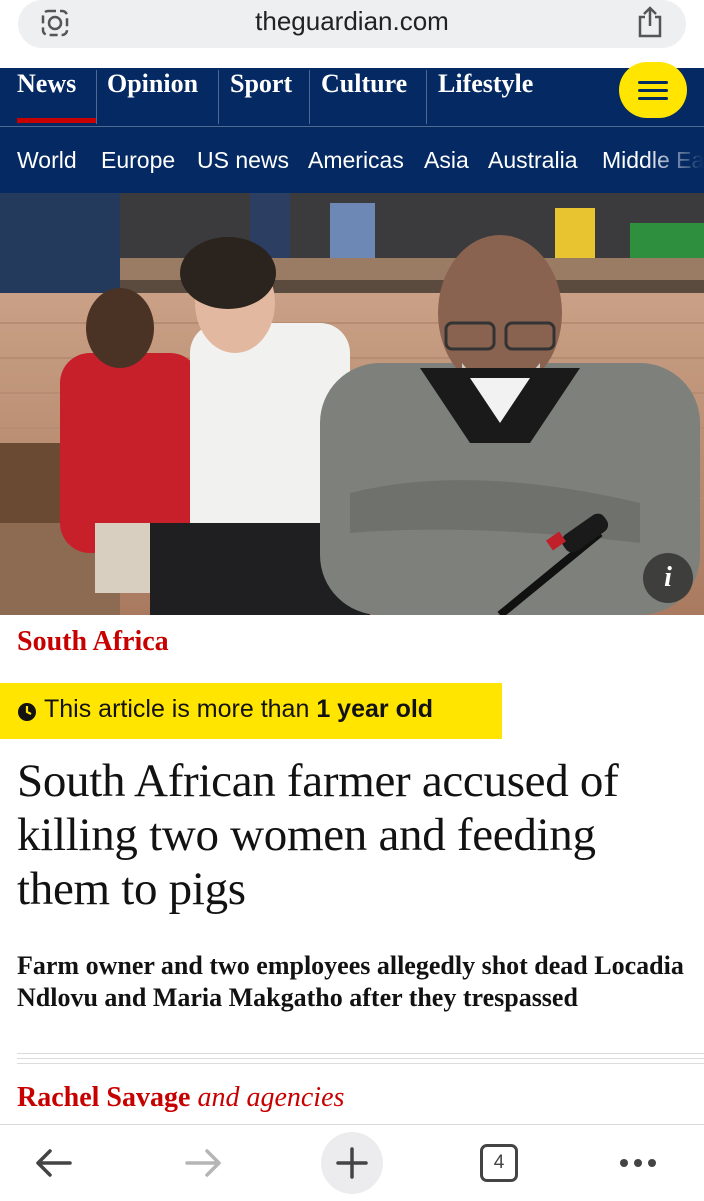 This screenshot has height=1201, width=704. I want to click on subnav-item-americas: Americas, so click(356, 160).